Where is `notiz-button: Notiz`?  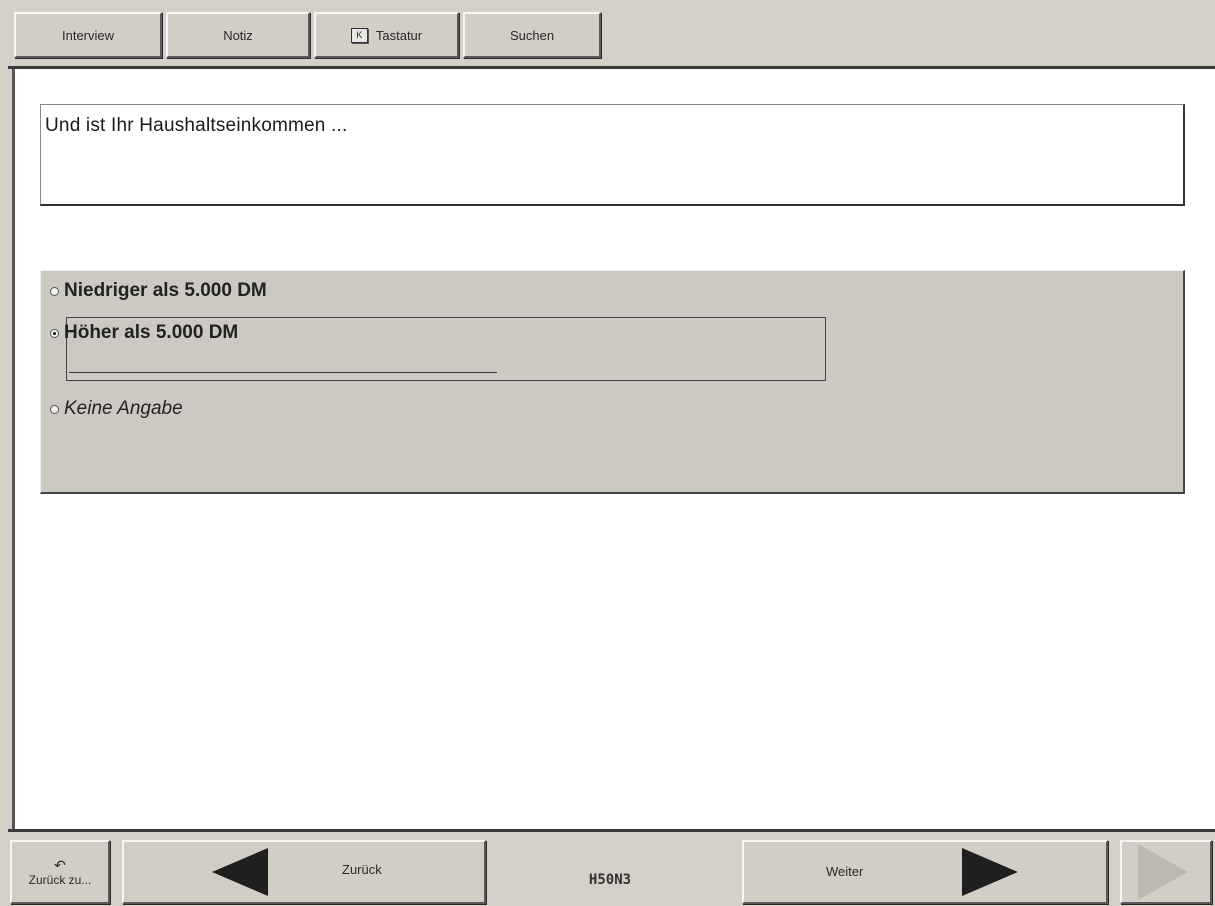 notiz-button: Notiz is located at coordinates (238, 35).